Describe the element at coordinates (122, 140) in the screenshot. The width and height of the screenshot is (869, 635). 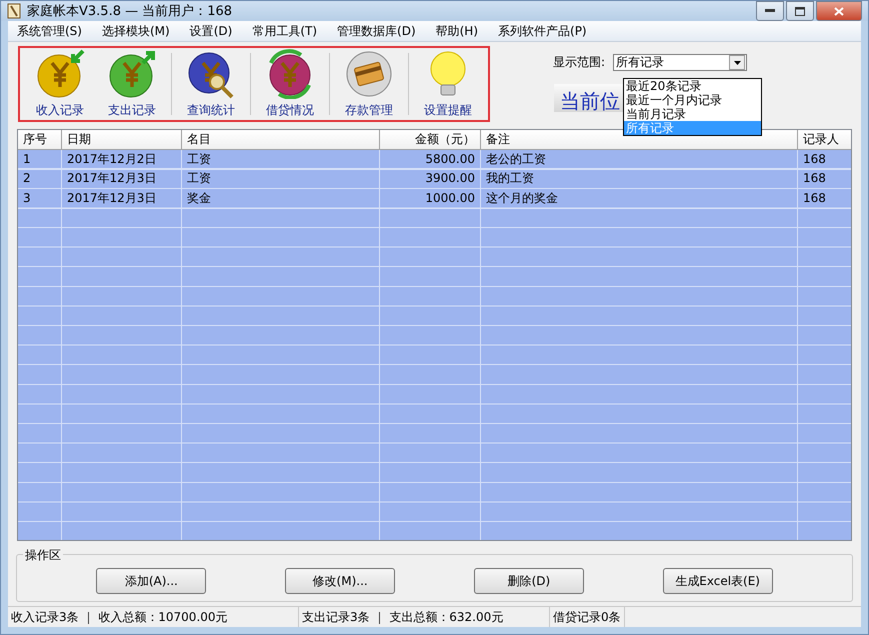
I see `column-header: 日期` at that location.